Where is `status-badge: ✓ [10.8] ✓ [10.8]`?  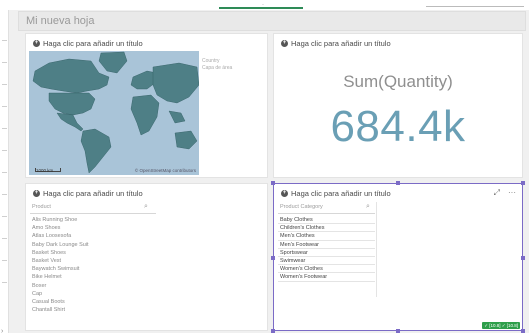 status-badge: ✓ [10.8] ✓ [10.8] is located at coordinates (501, 325).